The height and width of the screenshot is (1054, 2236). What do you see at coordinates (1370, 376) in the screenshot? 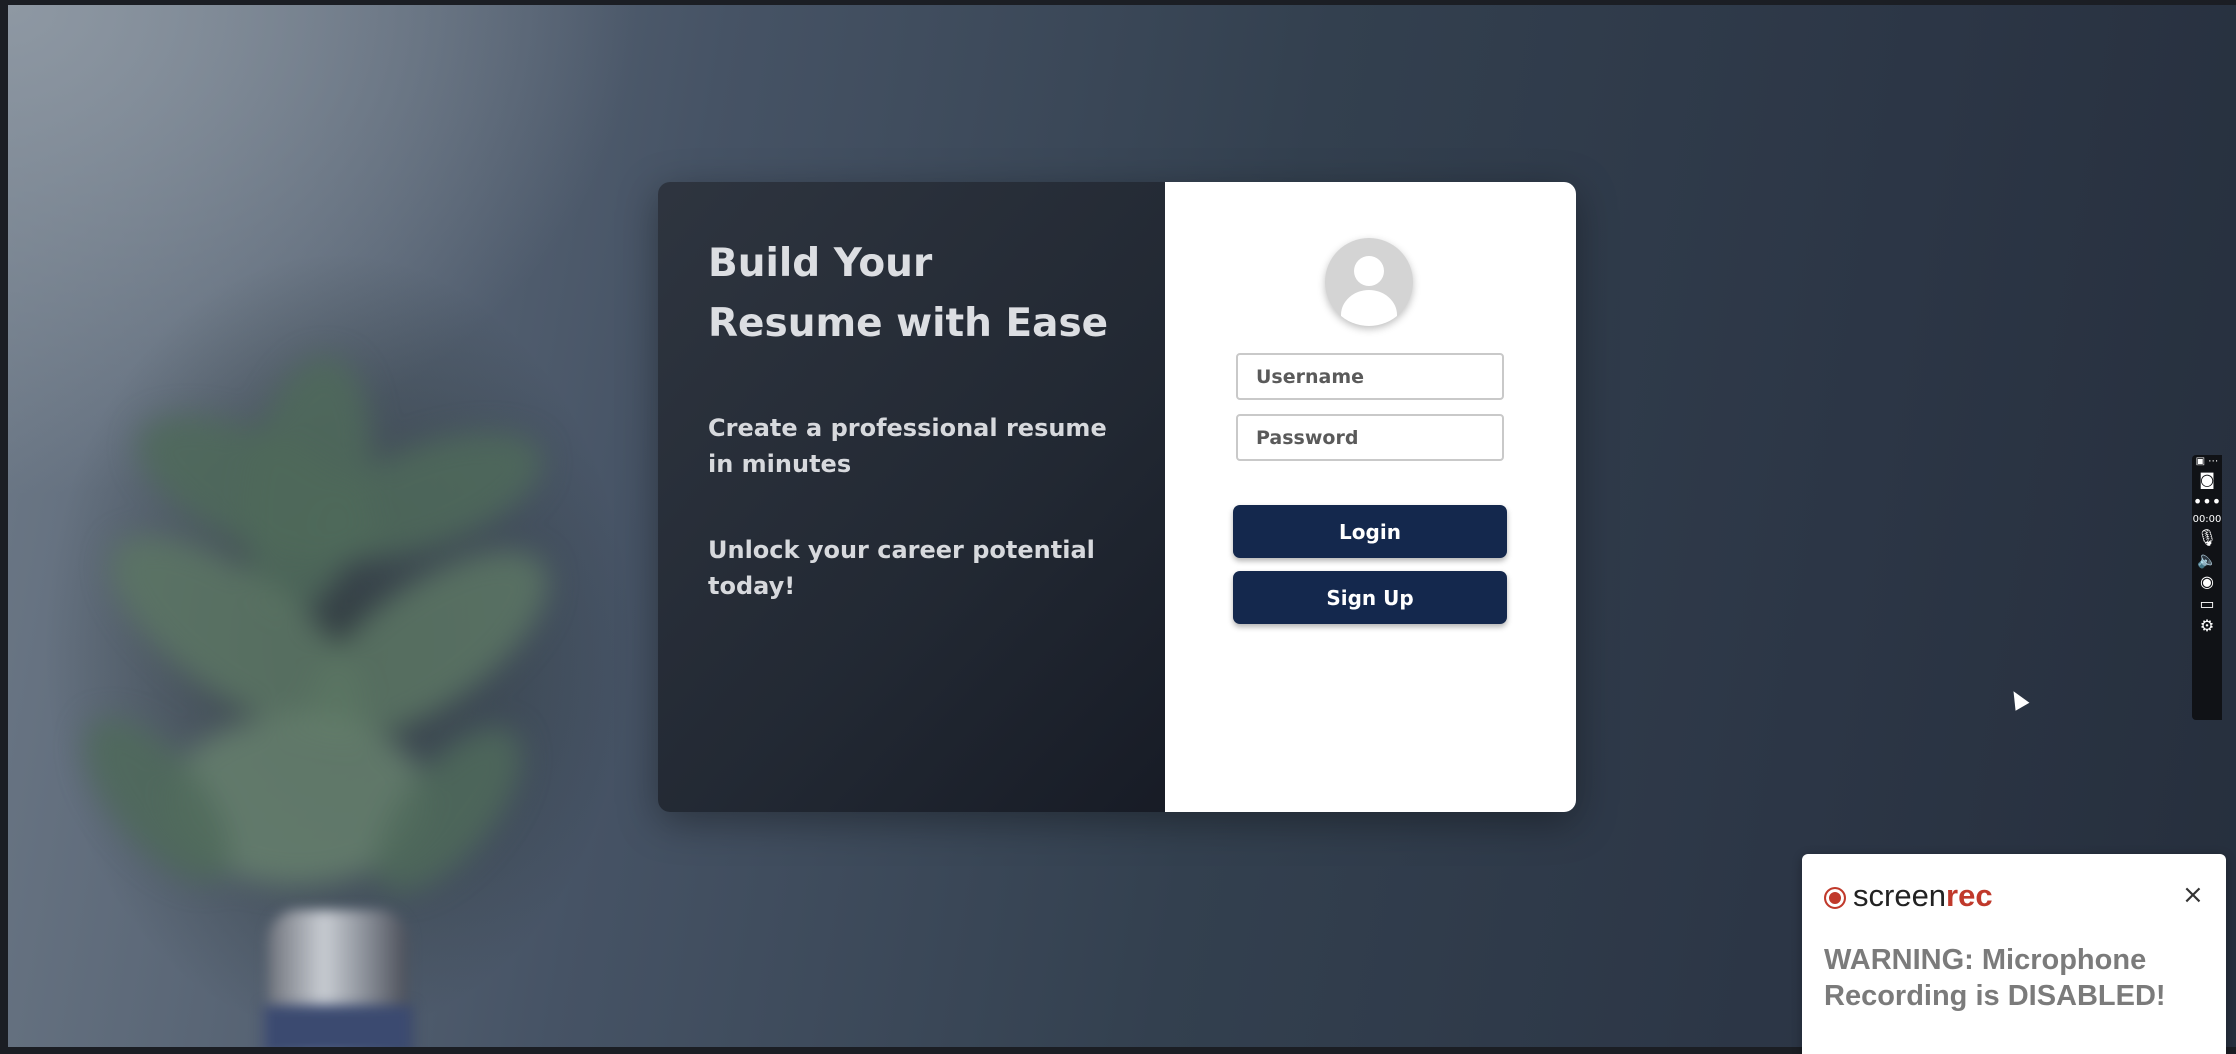
I see `username-input` at bounding box center [1370, 376].